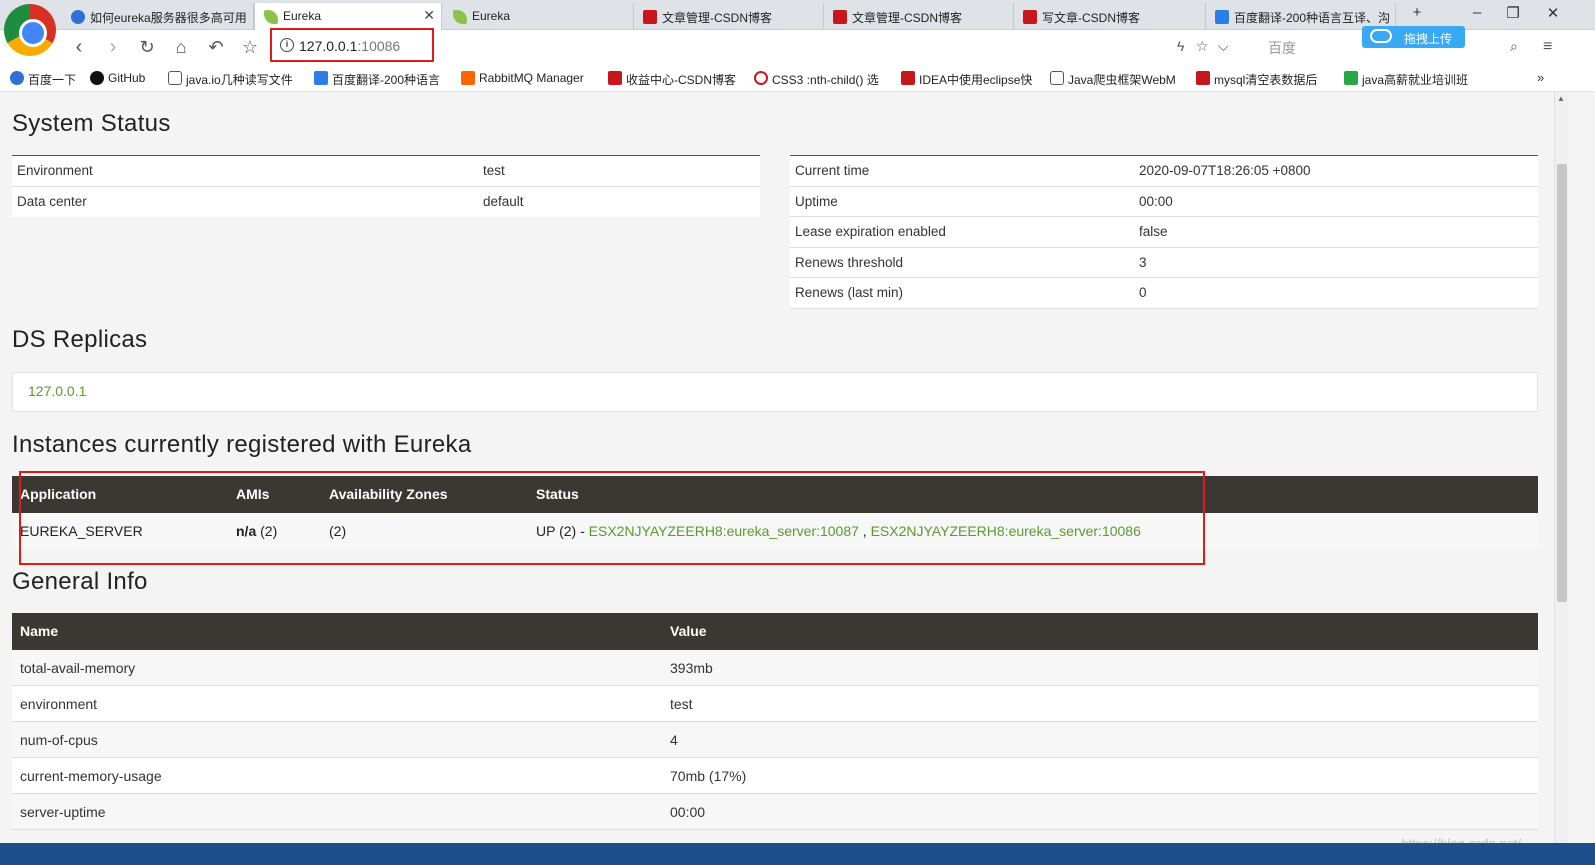 This screenshot has height=865, width=1595. Describe the element at coordinates (97, 78) in the screenshot. I see `github-icon` at that location.